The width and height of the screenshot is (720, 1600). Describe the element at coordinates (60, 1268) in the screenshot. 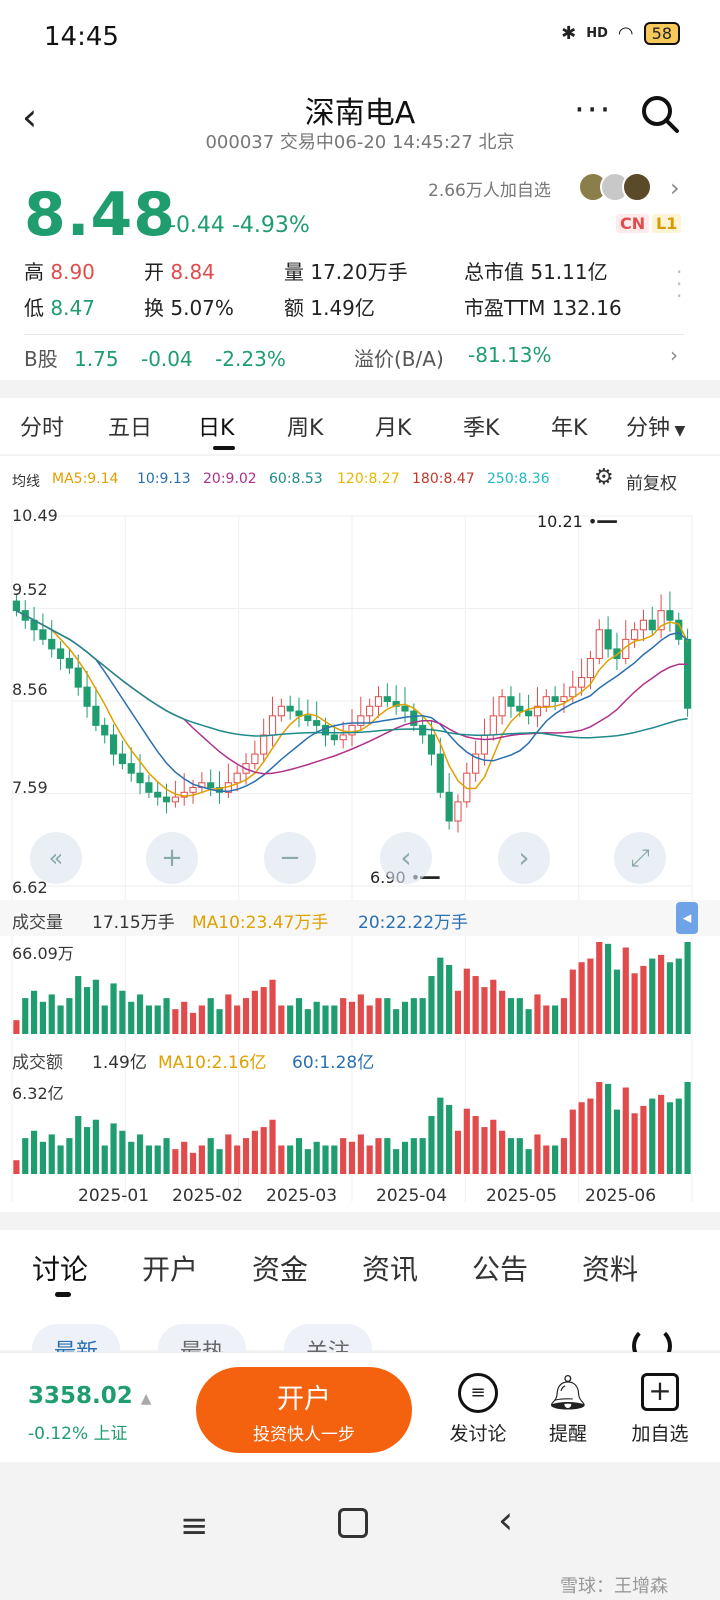

I see `tab-discussion: 讨论` at that location.